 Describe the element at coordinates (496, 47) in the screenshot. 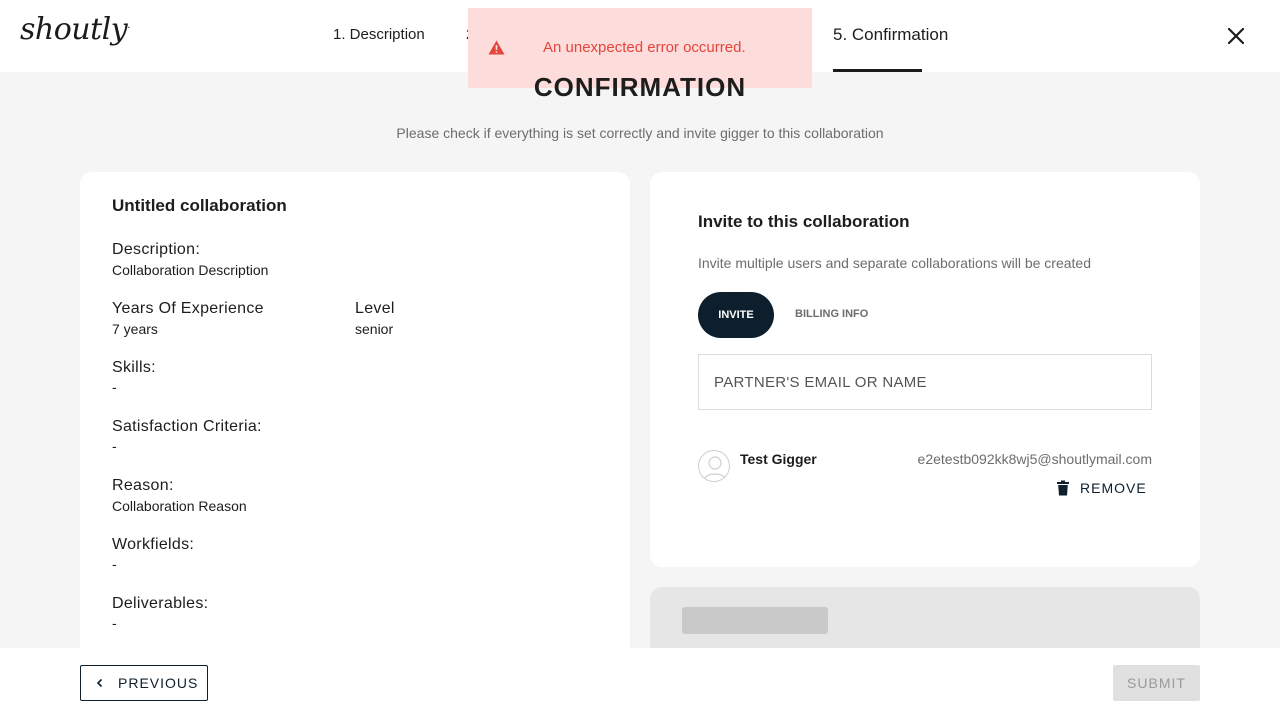

I see `warning-icon` at that location.